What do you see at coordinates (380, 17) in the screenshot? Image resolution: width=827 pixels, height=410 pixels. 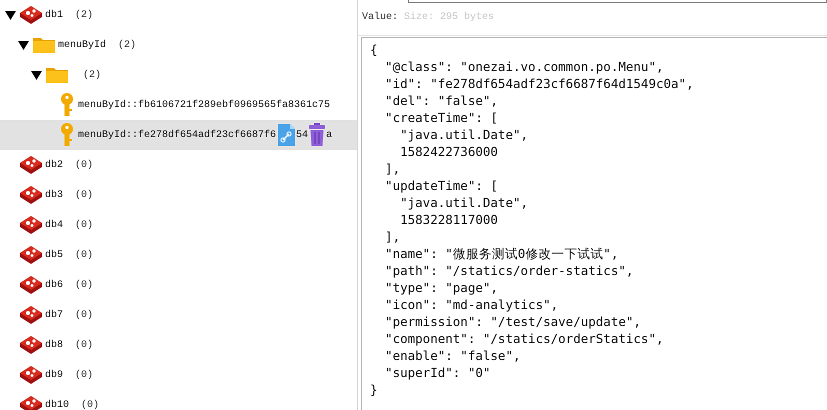 I see `value-label: Value:` at bounding box center [380, 17].